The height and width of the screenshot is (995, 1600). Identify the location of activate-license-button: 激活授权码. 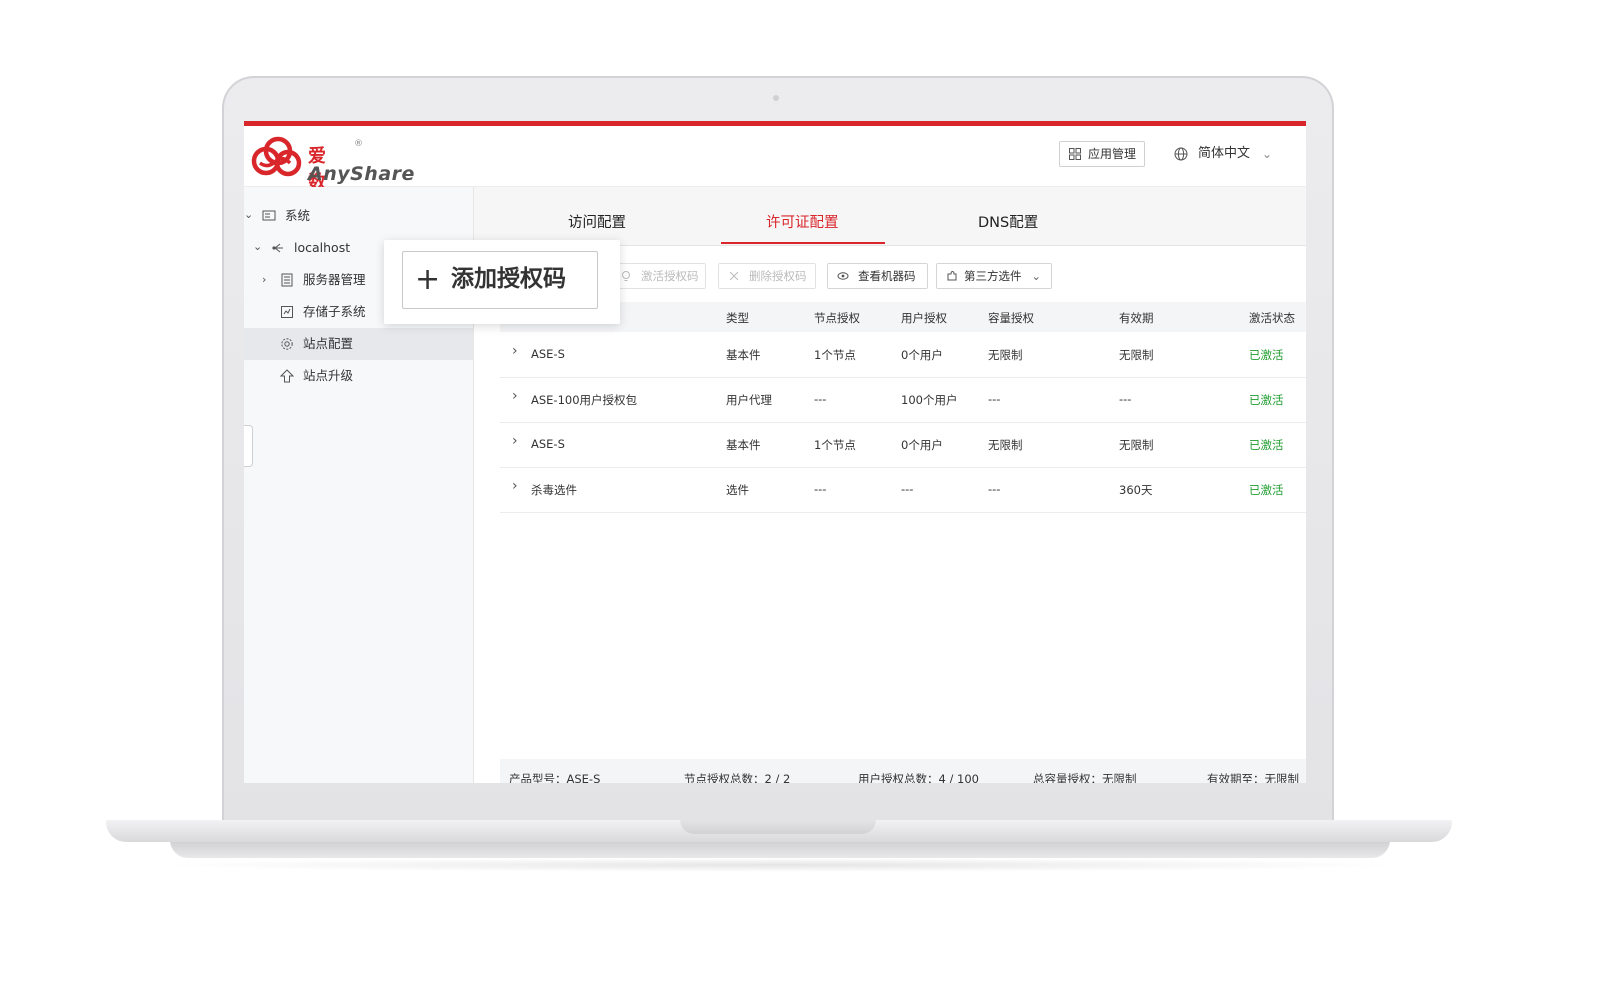
(658, 276).